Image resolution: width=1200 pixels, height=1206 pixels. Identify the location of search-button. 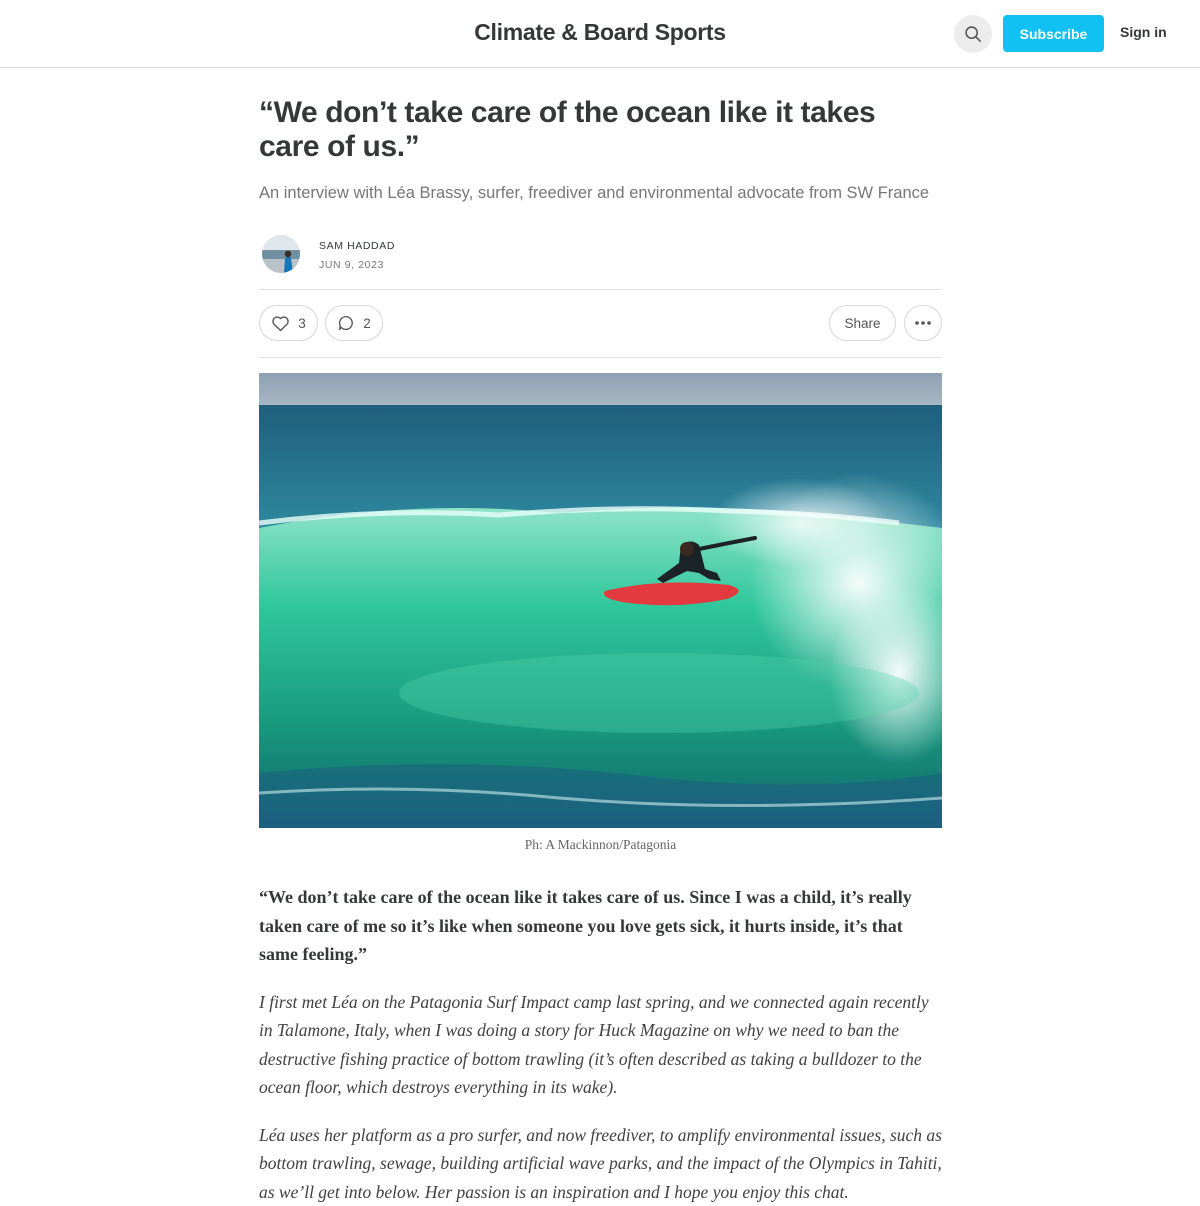
(973, 34).